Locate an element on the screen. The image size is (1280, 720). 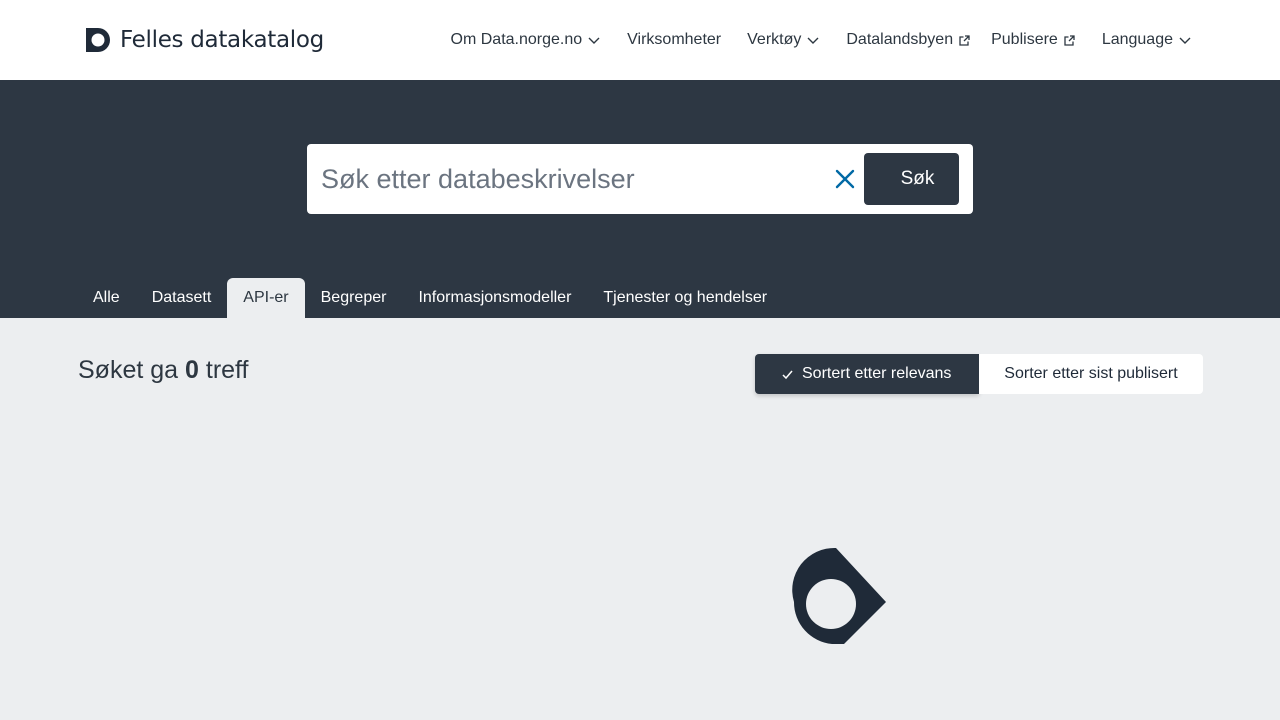
nav-language: Language is located at coordinates (1147, 40).